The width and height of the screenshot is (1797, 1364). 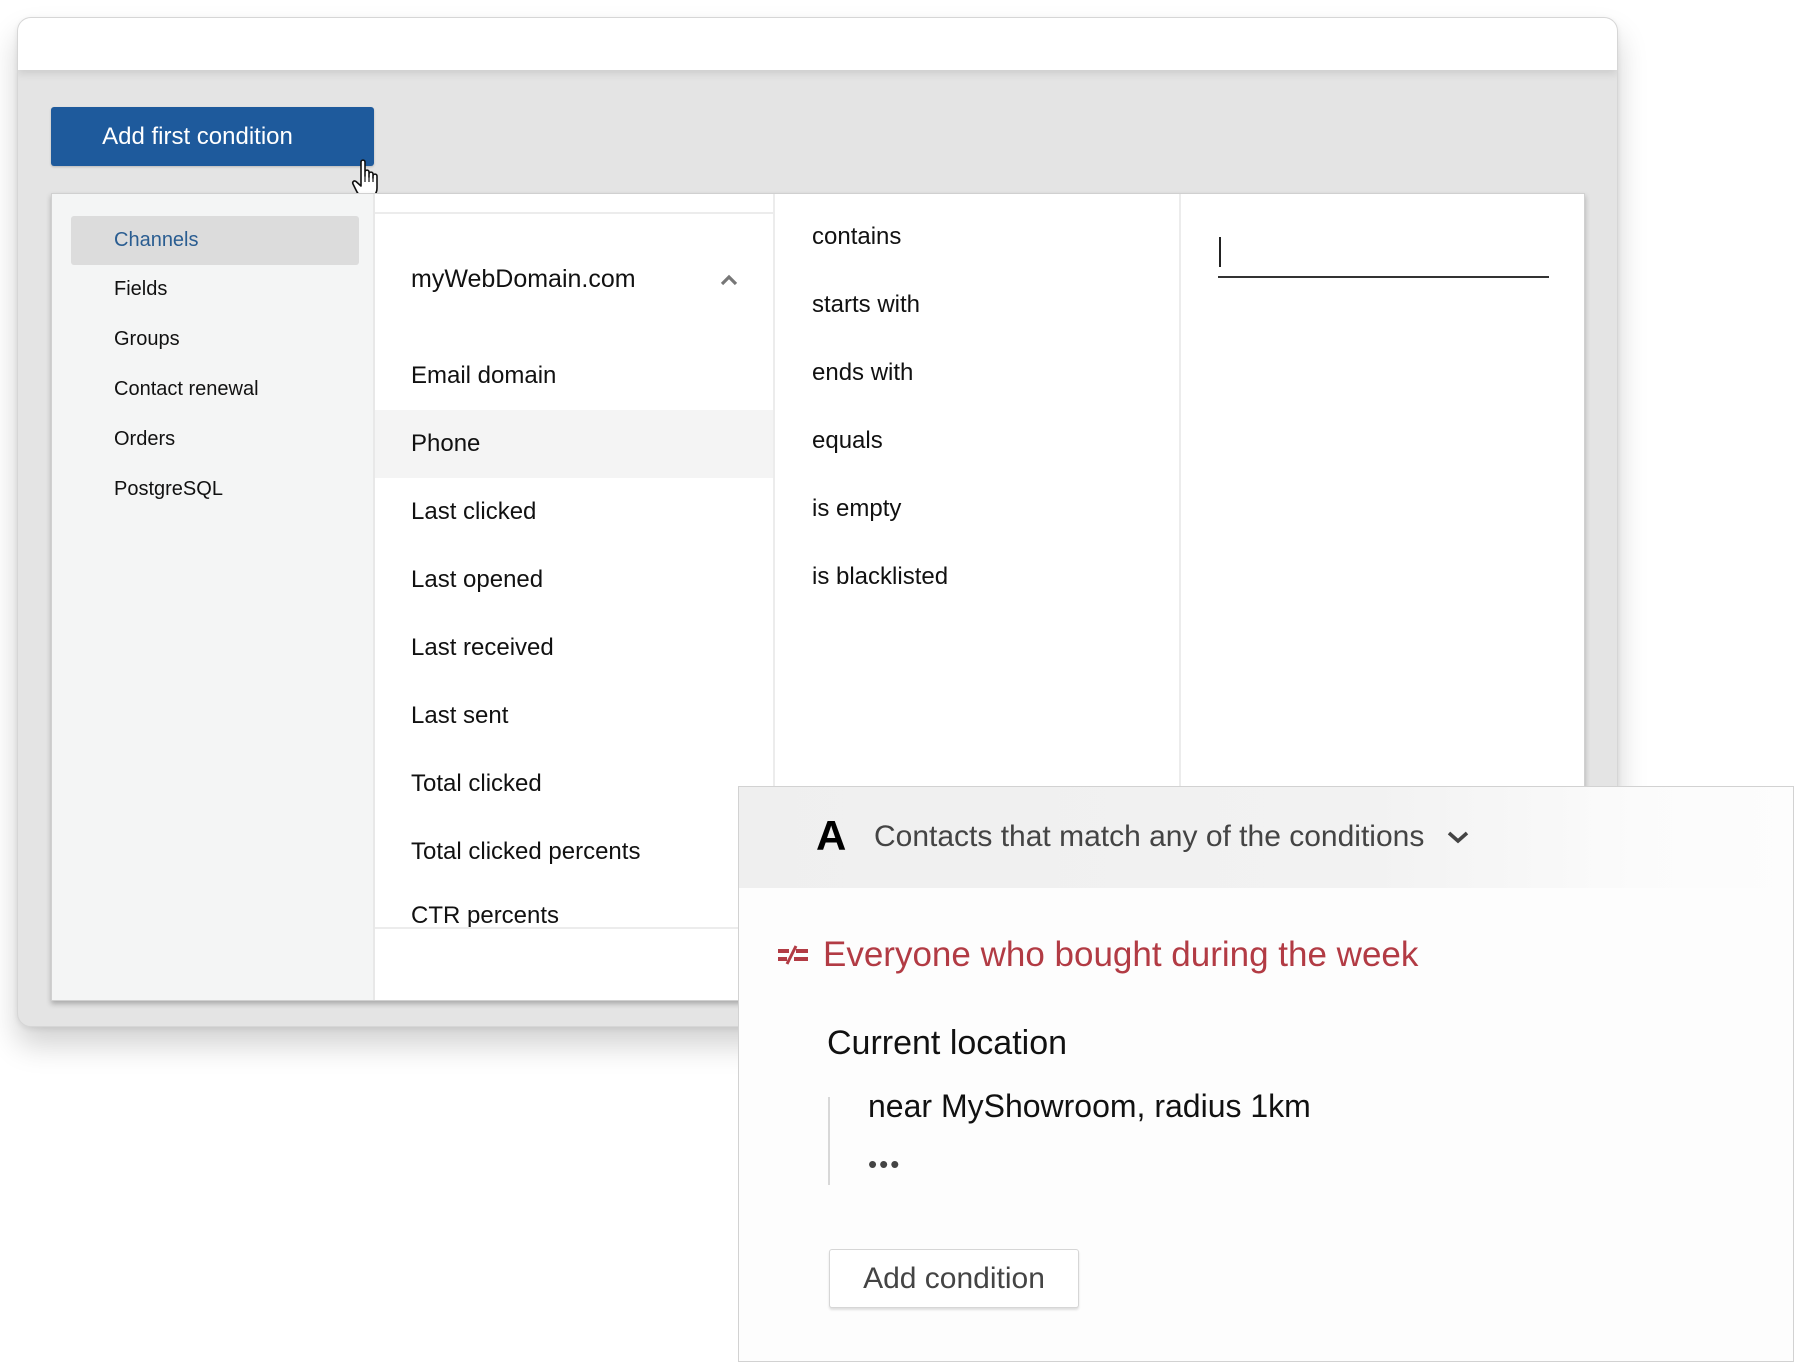 What do you see at coordinates (880, 576) in the screenshot?
I see `operator-label: is blacklisted` at bounding box center [880, 576].